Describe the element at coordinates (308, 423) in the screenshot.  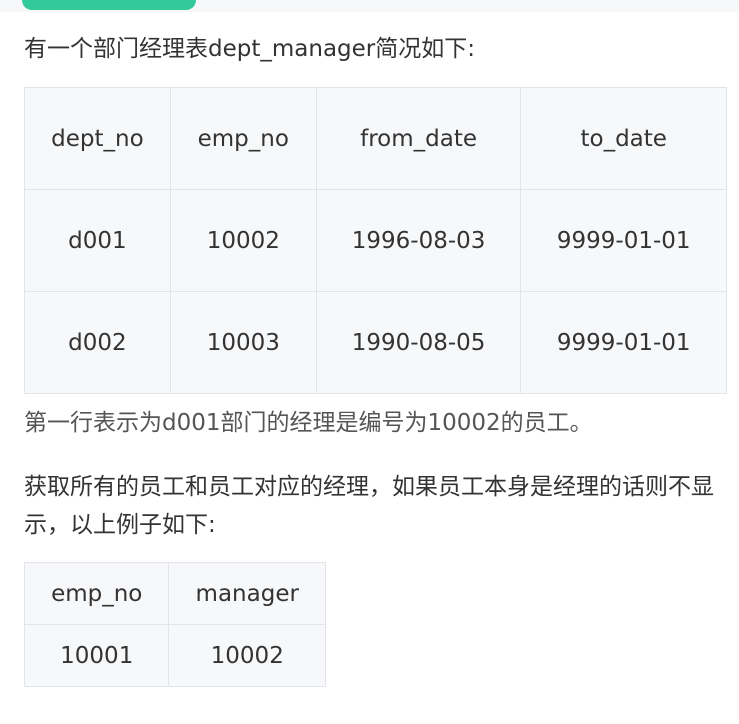
I see `note-text: 第一行表示为d001部门的经理是编号为10002的员工。` at that location.